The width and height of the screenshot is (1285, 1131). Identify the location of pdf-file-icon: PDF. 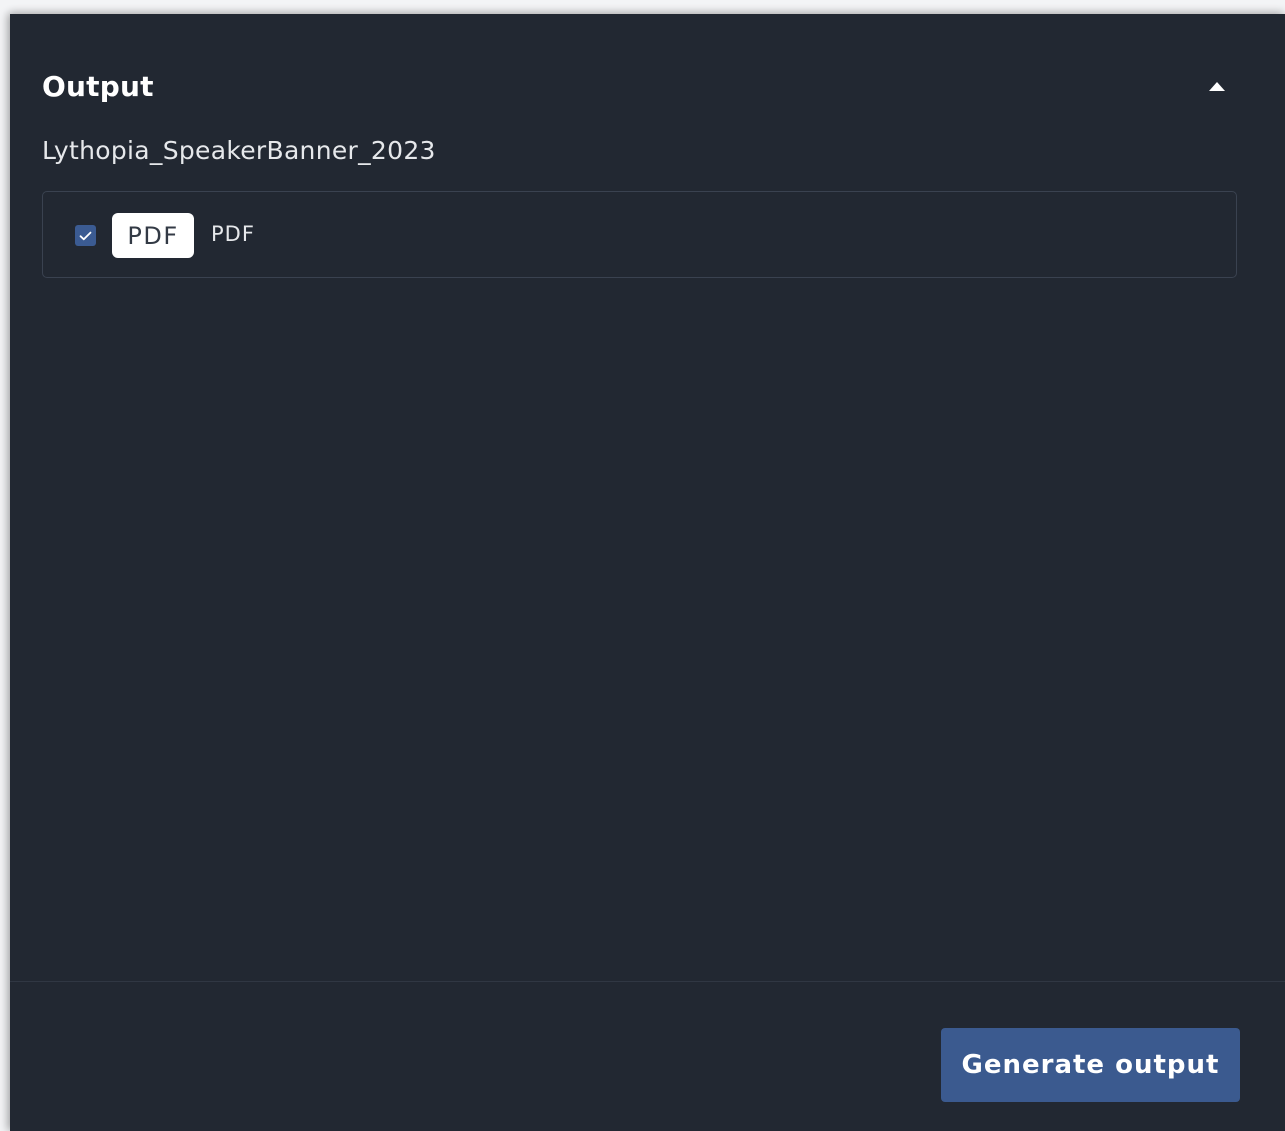
(153, 235).